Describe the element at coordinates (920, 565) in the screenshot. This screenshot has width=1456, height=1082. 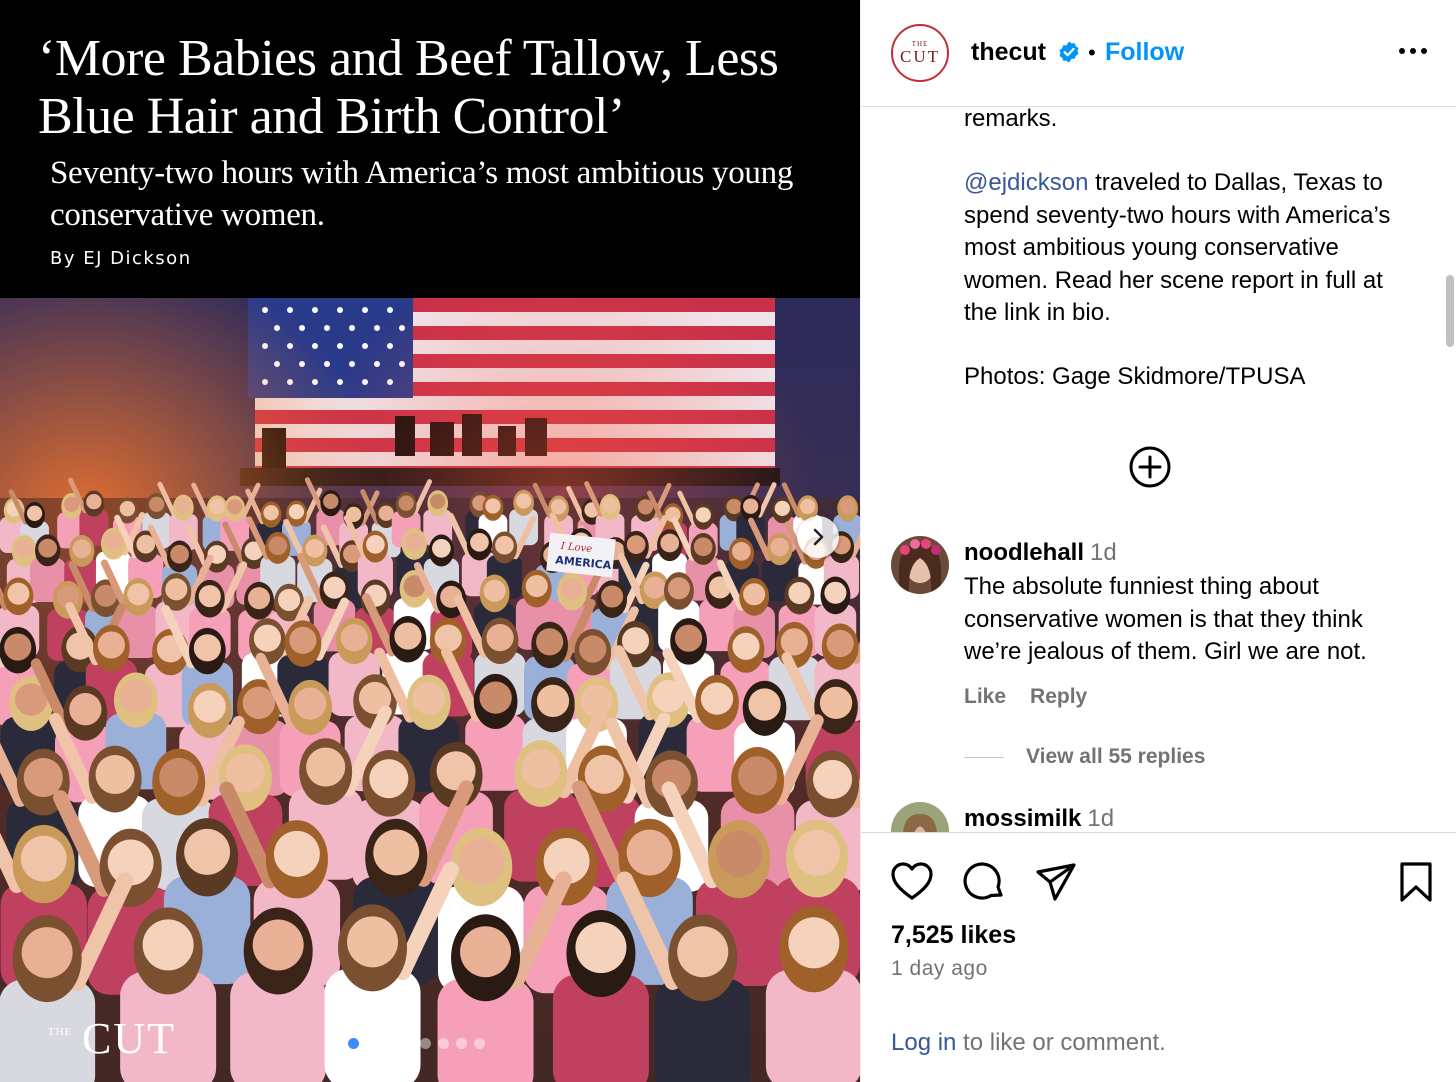
I see `comment-avatar-noodlehall` at that location.